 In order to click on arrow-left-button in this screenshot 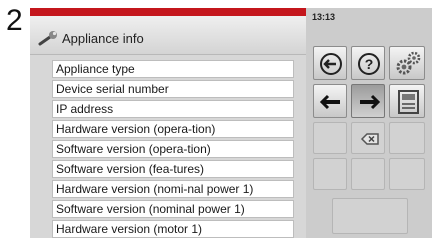, I will do `click(330, 101)`.